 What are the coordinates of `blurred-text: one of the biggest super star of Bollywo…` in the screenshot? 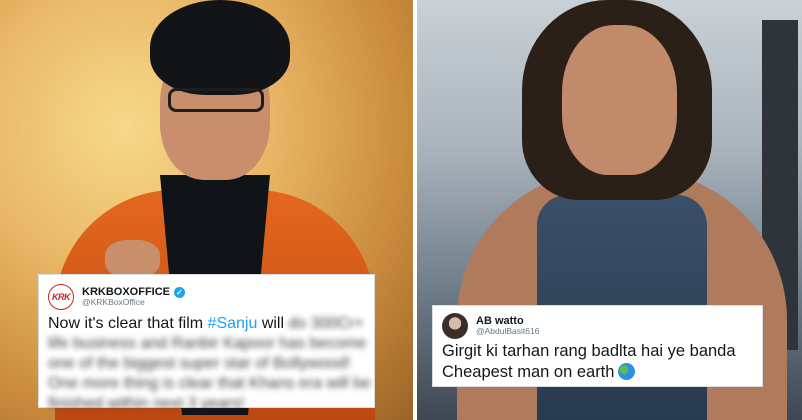 It's located at (199, 363).